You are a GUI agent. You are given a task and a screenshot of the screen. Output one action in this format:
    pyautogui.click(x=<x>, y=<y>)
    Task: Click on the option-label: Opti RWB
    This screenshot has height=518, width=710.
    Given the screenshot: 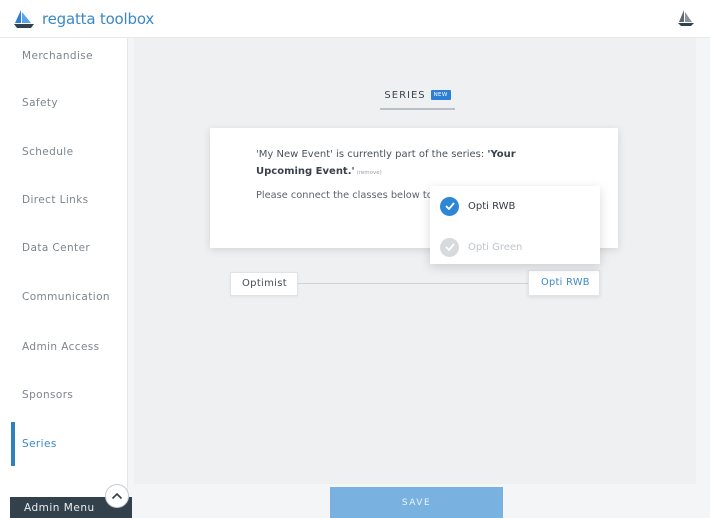 What is the action you would take?
    pyautogui.click(x=492, y=206)
    